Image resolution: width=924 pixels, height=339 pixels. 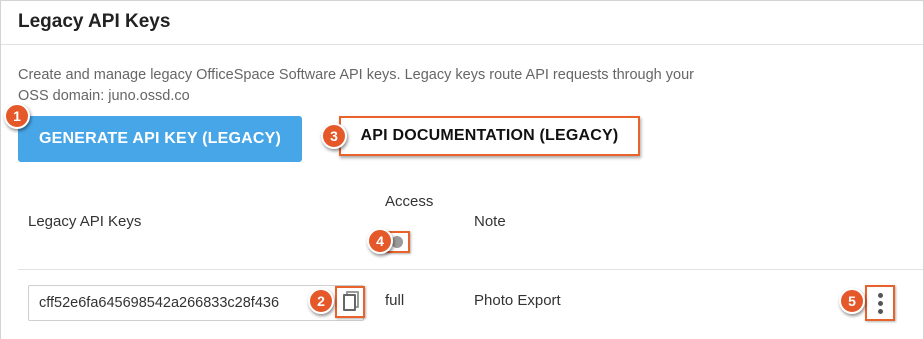 What do you see at coordinates (880, 295) in the screenshot?
I see `kebab-menu-icon` at bounding box center [880, 295].